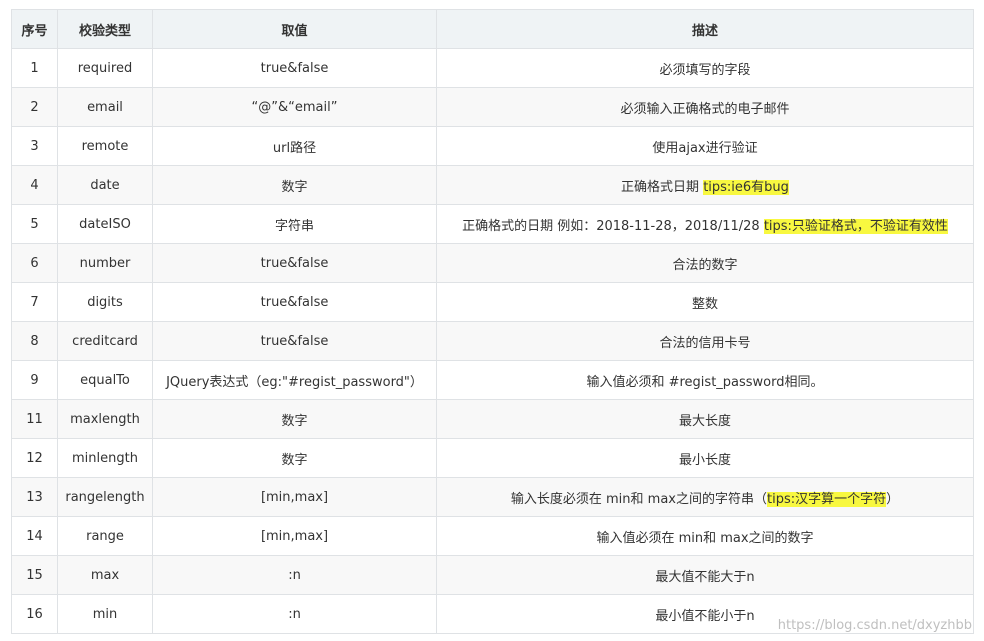  I want to click on cell-rule-type: max, so click(105, 575).